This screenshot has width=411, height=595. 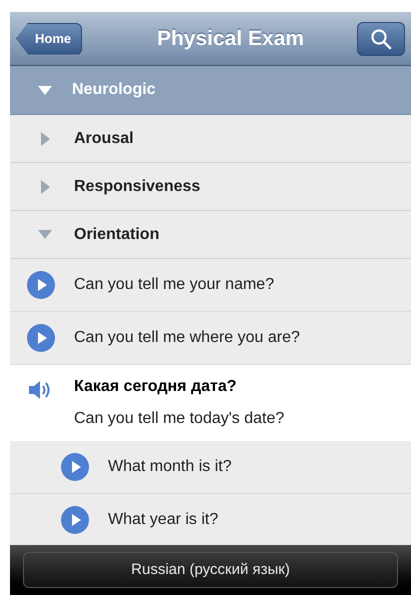 What do you see at coordinates (179, 419) in the screenshot?
I see `phrase-text: Can you tell me today's date?` at bounding box center [179, 419].